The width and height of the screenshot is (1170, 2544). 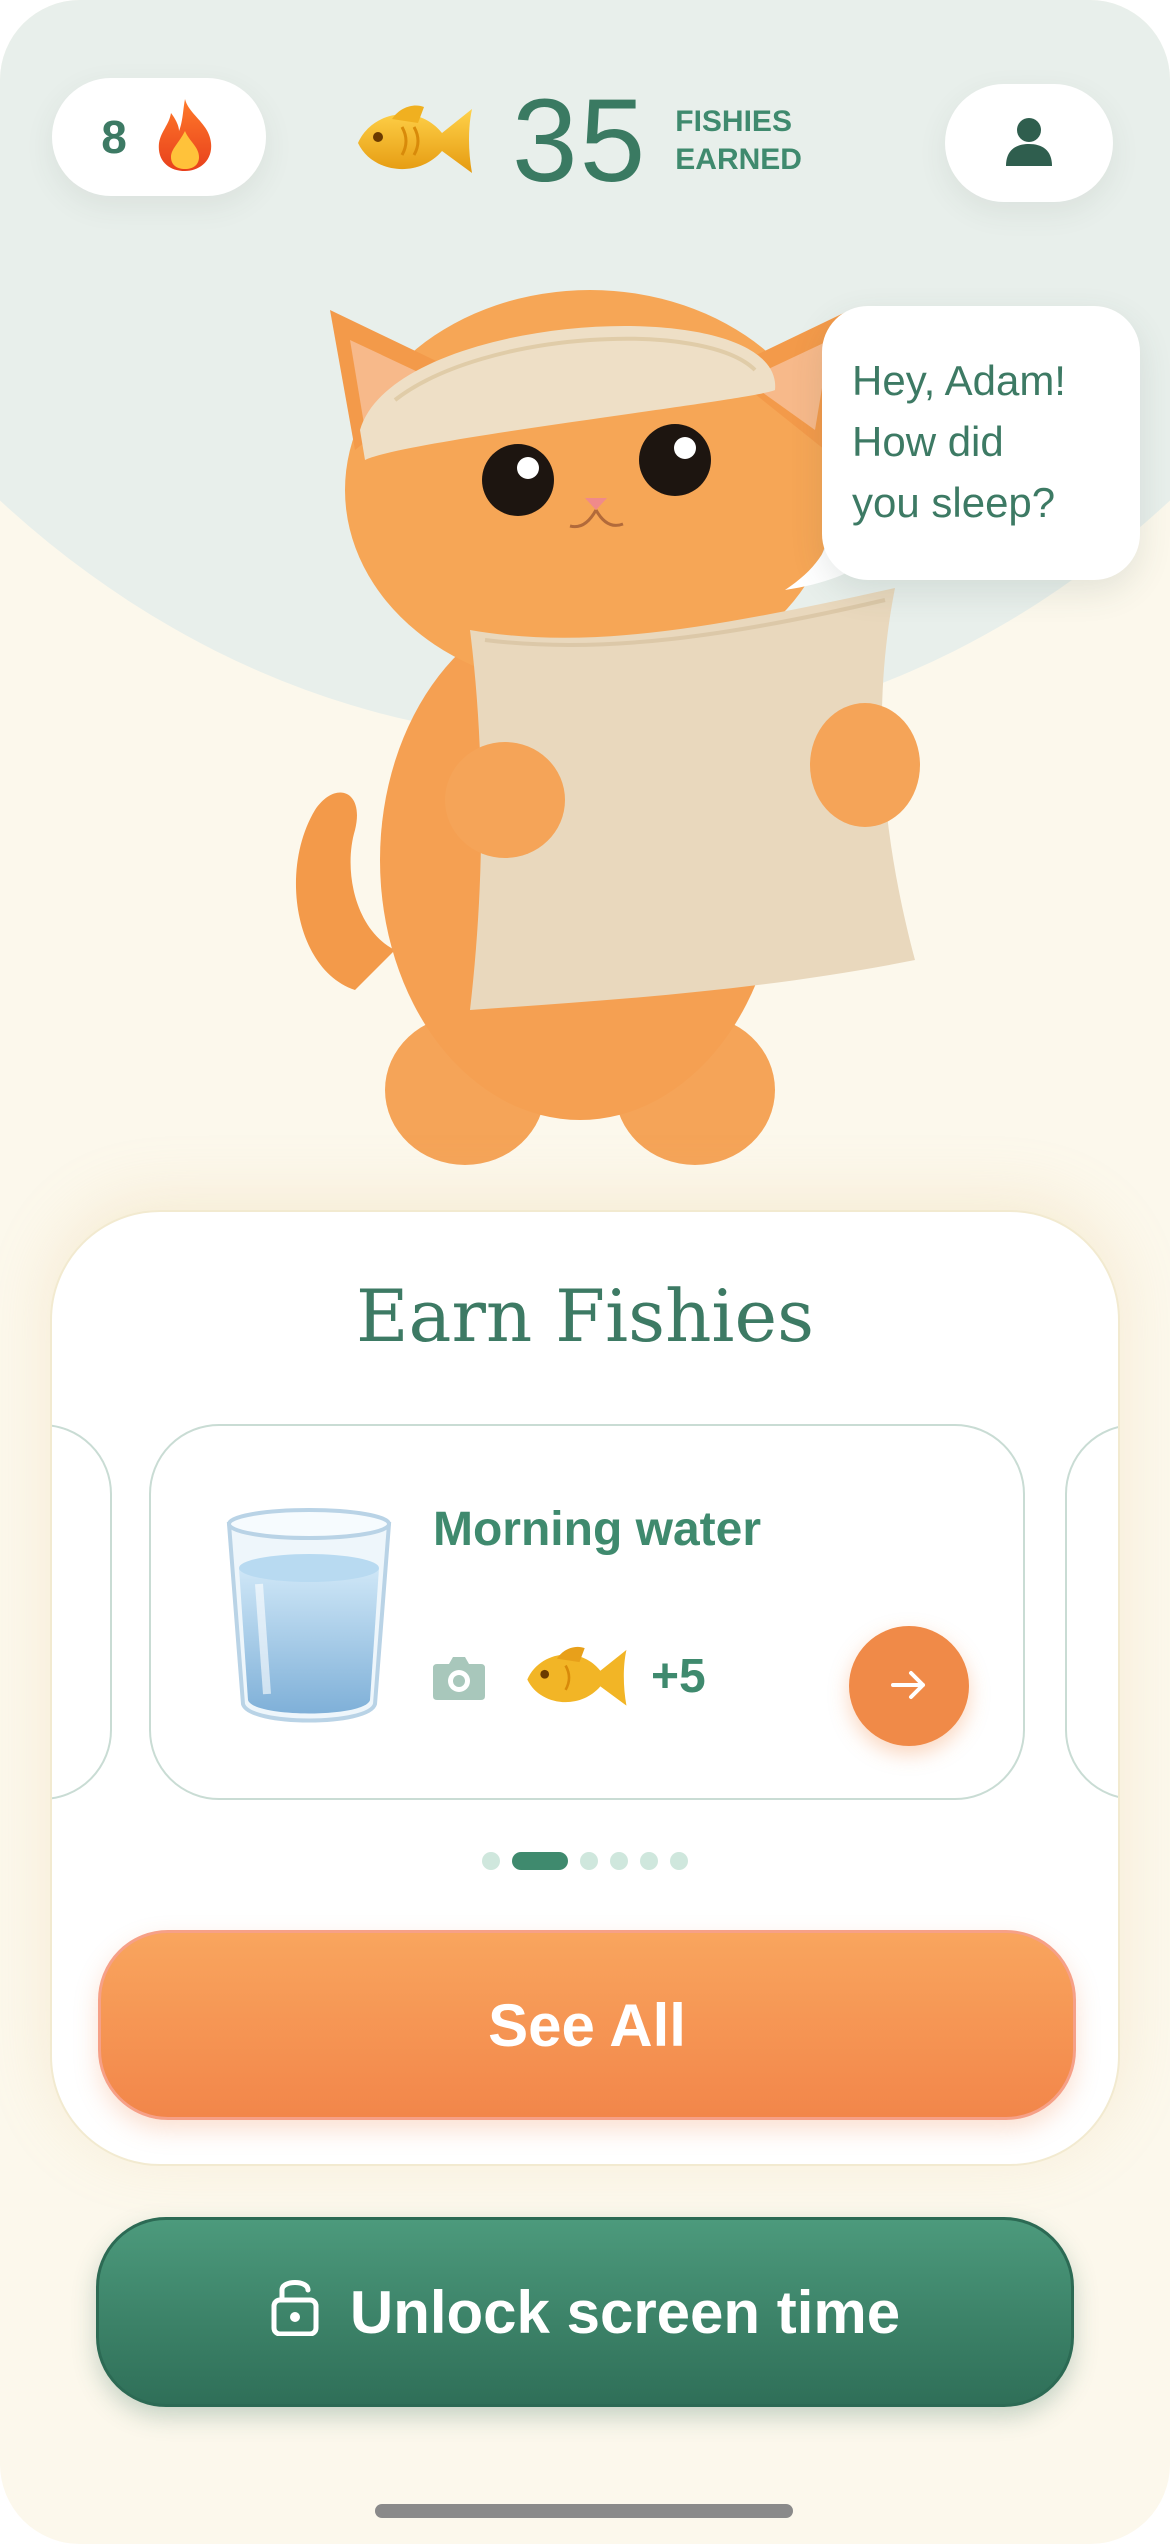 I want to click on task-title: Morning water, so click(x=597, y=1529).